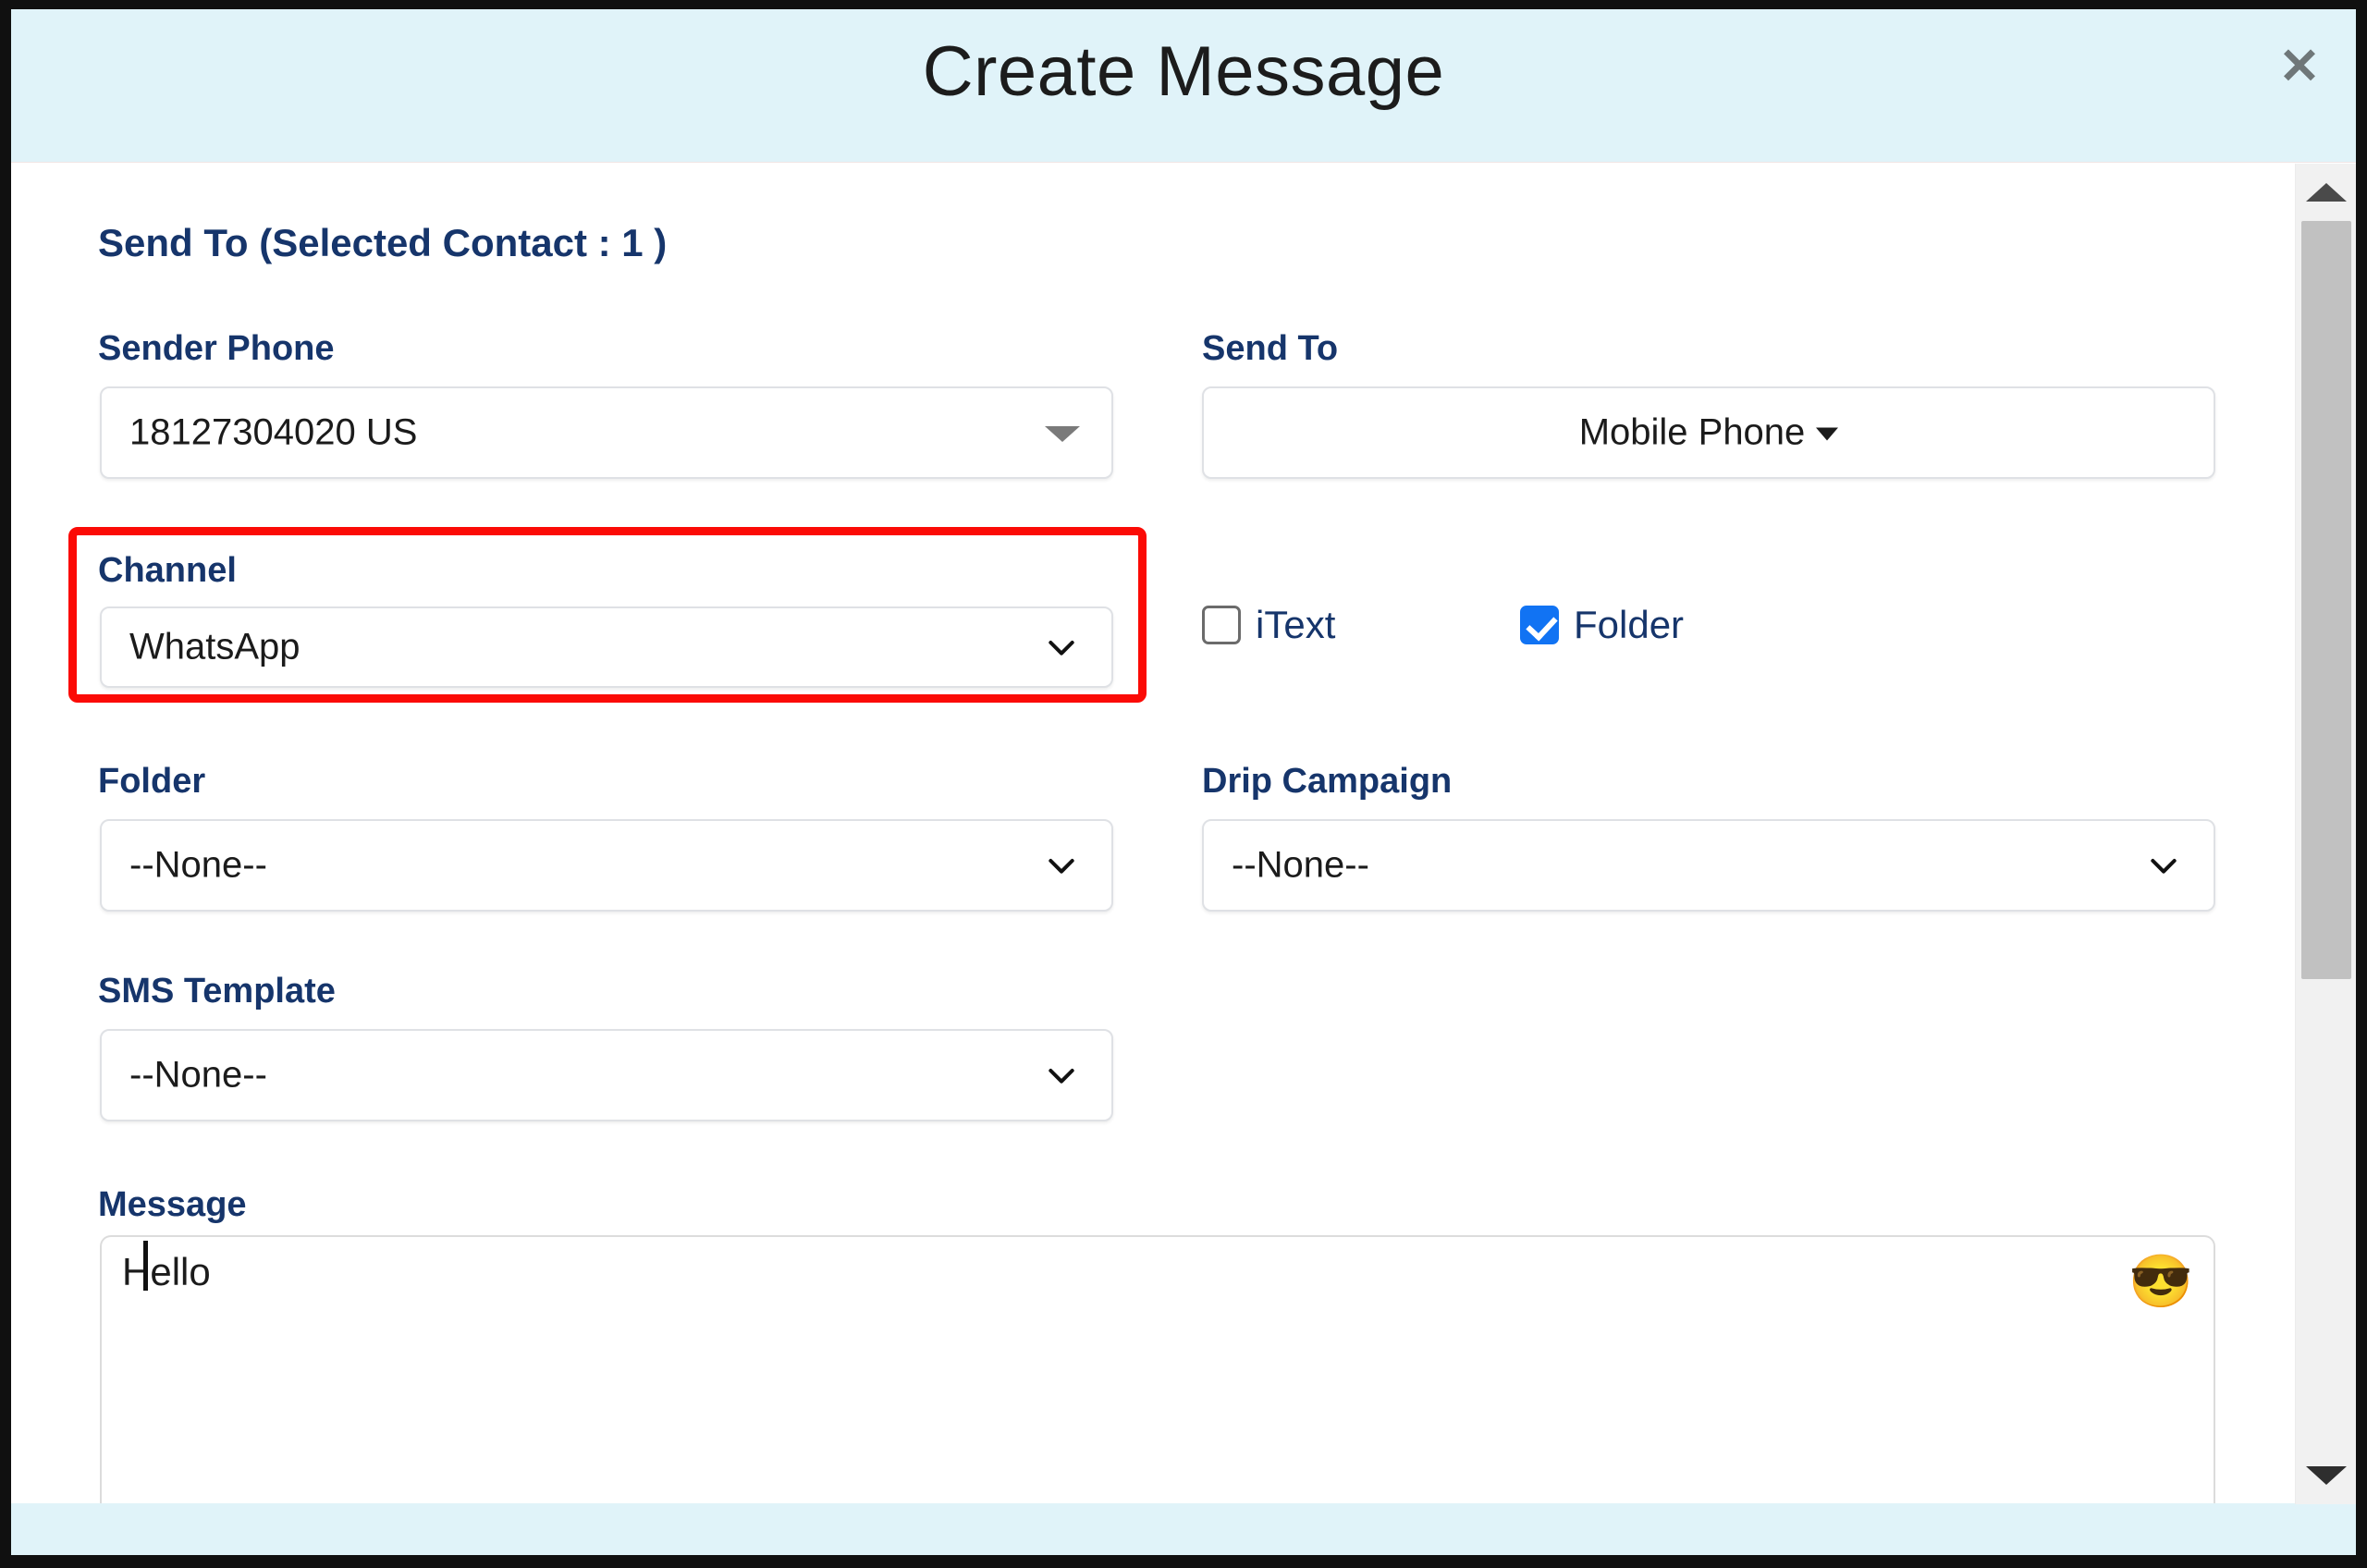 The image size is (2367, 1568). Describe the element at coordinates (1183, 72) in the screenshot. I see `page-title: Create Message` at that location.